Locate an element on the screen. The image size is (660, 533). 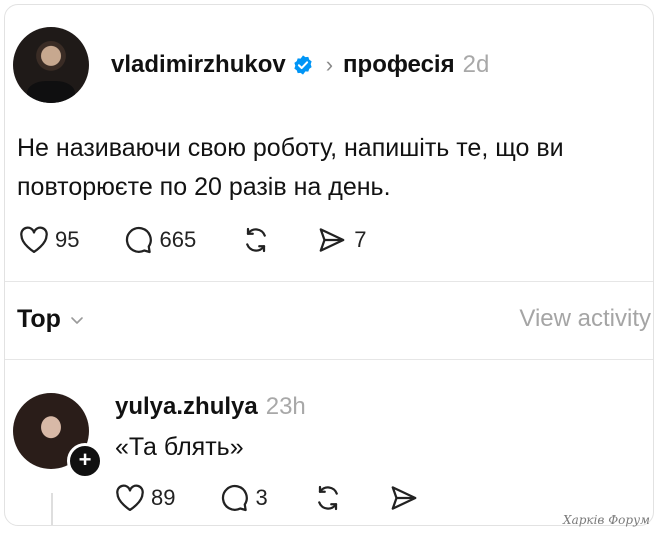
like-count: 95 is located at coordinates (67, 239).